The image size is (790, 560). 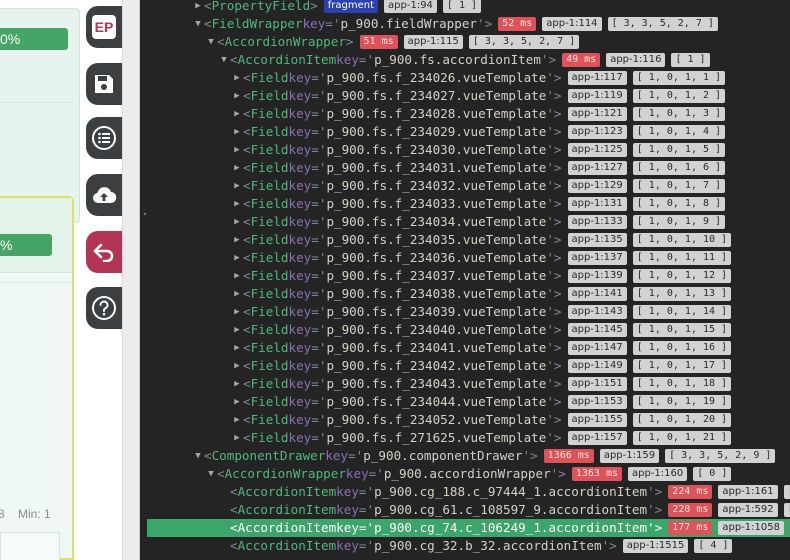 I want to click on undo-button, so click(x=104, y=252).